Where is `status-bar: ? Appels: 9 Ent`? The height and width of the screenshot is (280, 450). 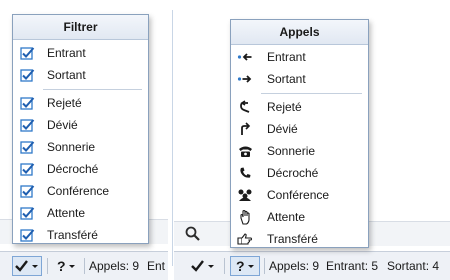 status-bar: ? Appels: 9 Ent is located at coordinates (84, 265).